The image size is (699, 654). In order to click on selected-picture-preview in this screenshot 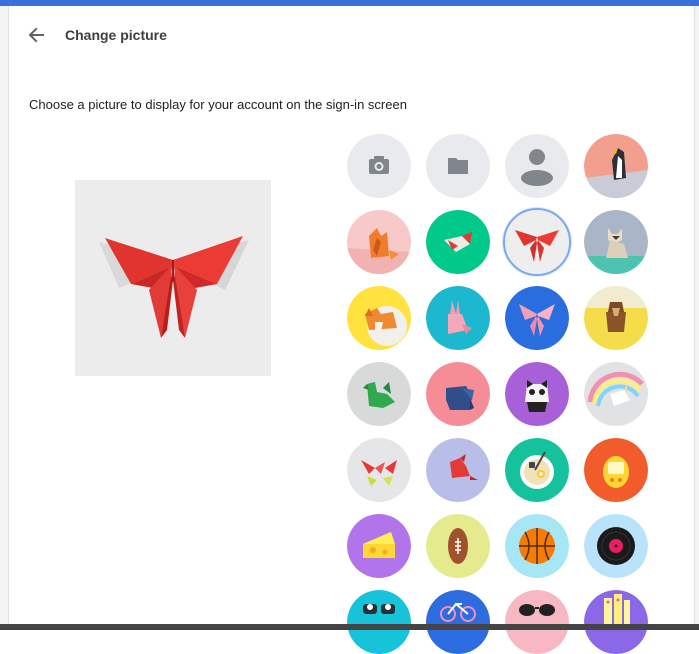, I will do `click(173, 278)`.